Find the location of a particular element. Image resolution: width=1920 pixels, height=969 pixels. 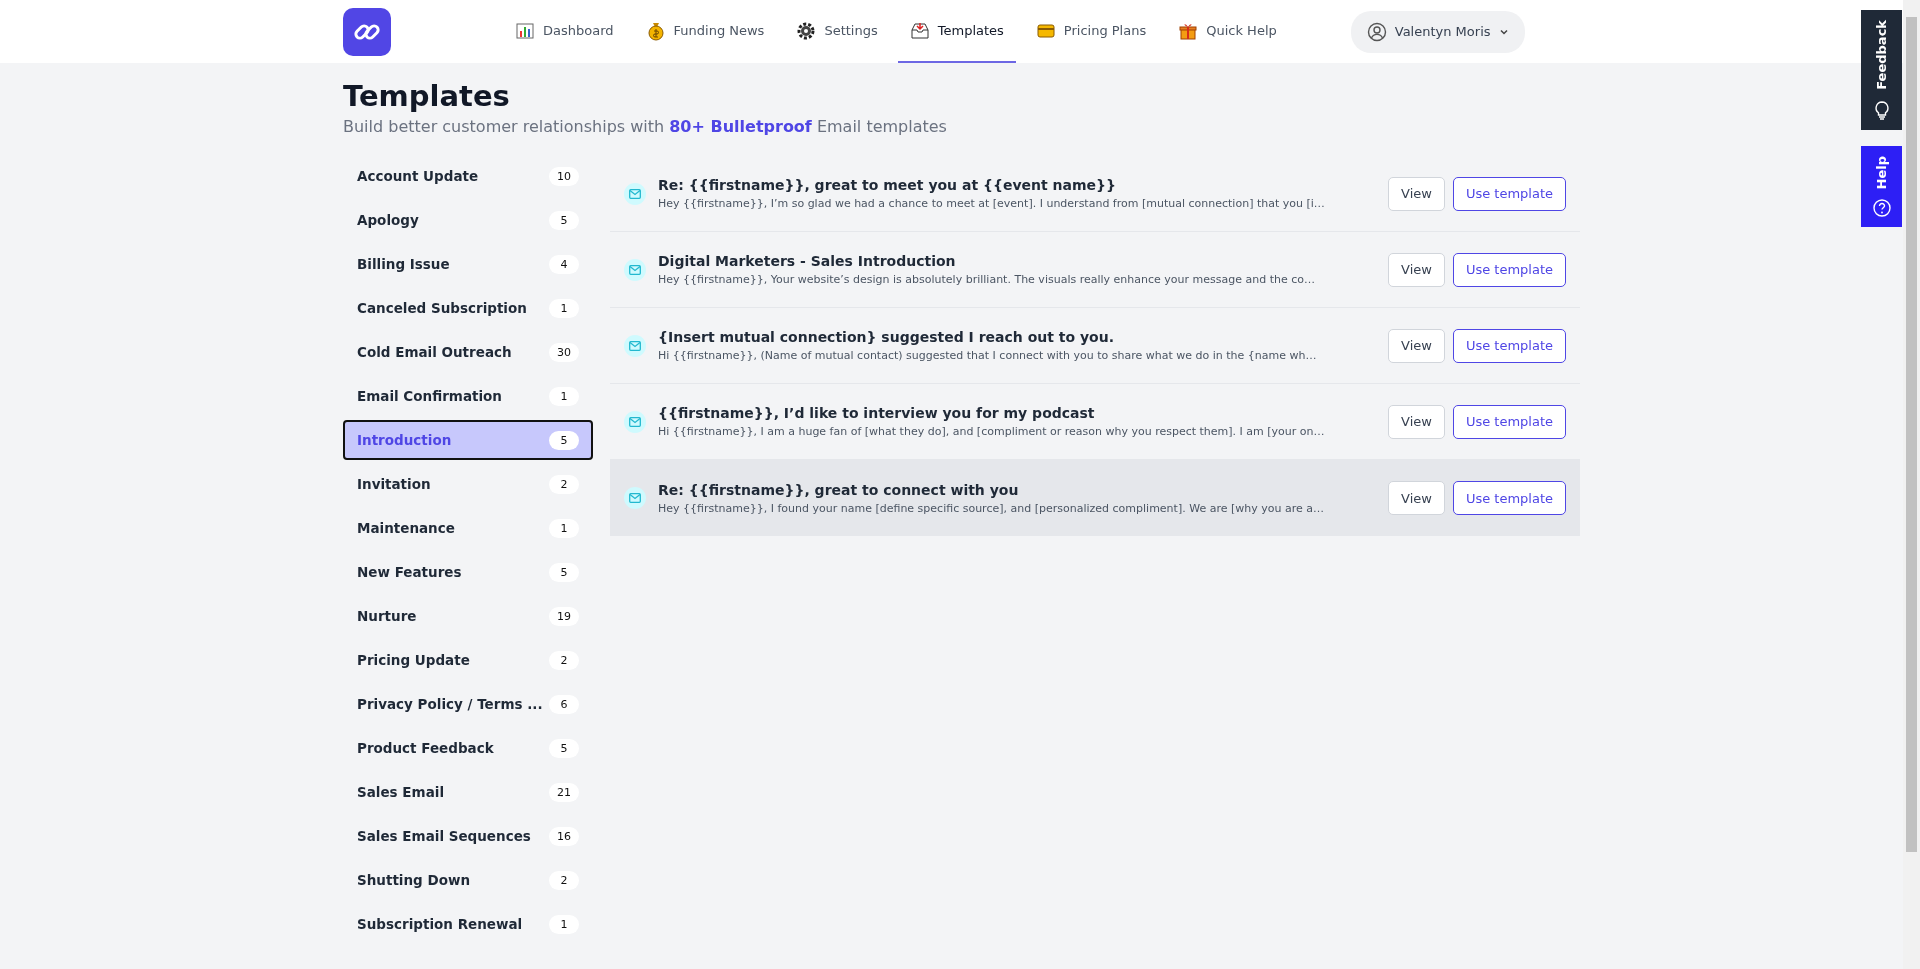

user-menu: Valentyn Moris is located at coordinates (1437, 31).